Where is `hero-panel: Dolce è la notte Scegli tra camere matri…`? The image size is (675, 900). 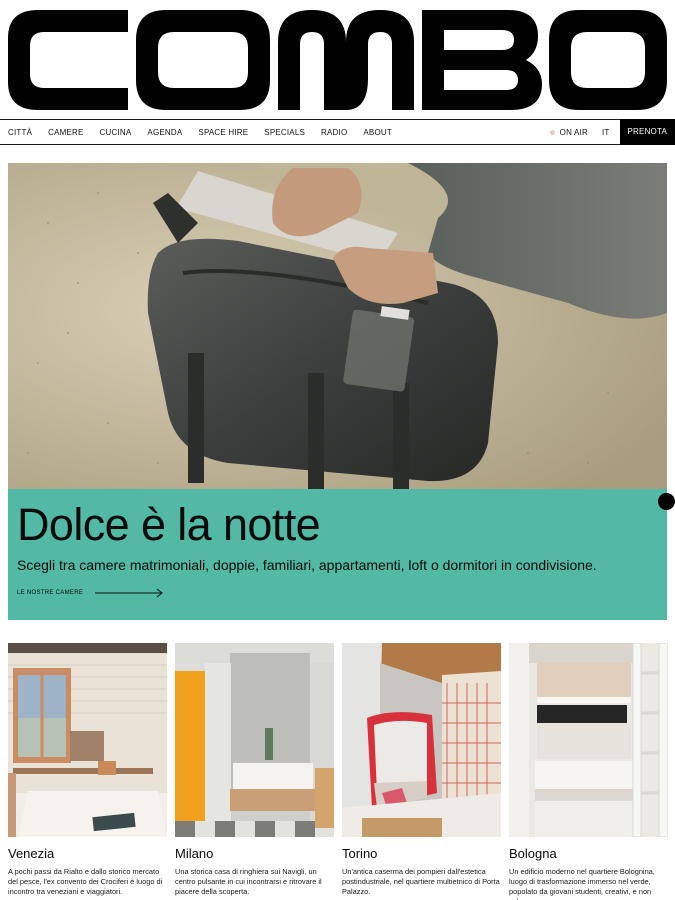
hero-panel: Dolce è la notte Scegli tra camere matri… is located at coordinates (337, 554).